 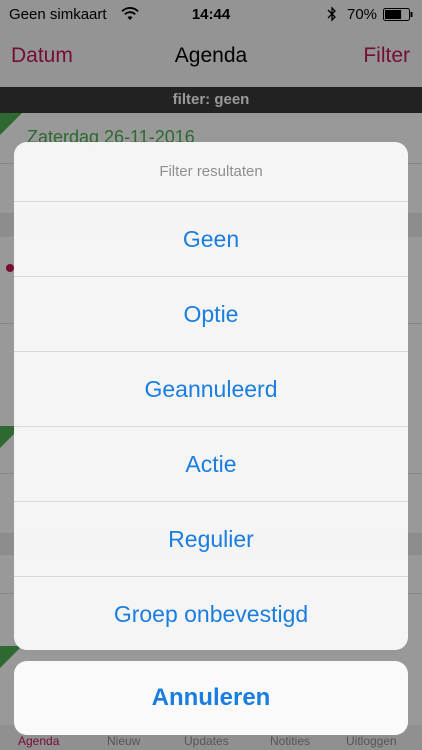 What do you see at coordinates (211, 463) in the screenshot?
I see `option-actie: Actie` at bounding box center [211, 463].